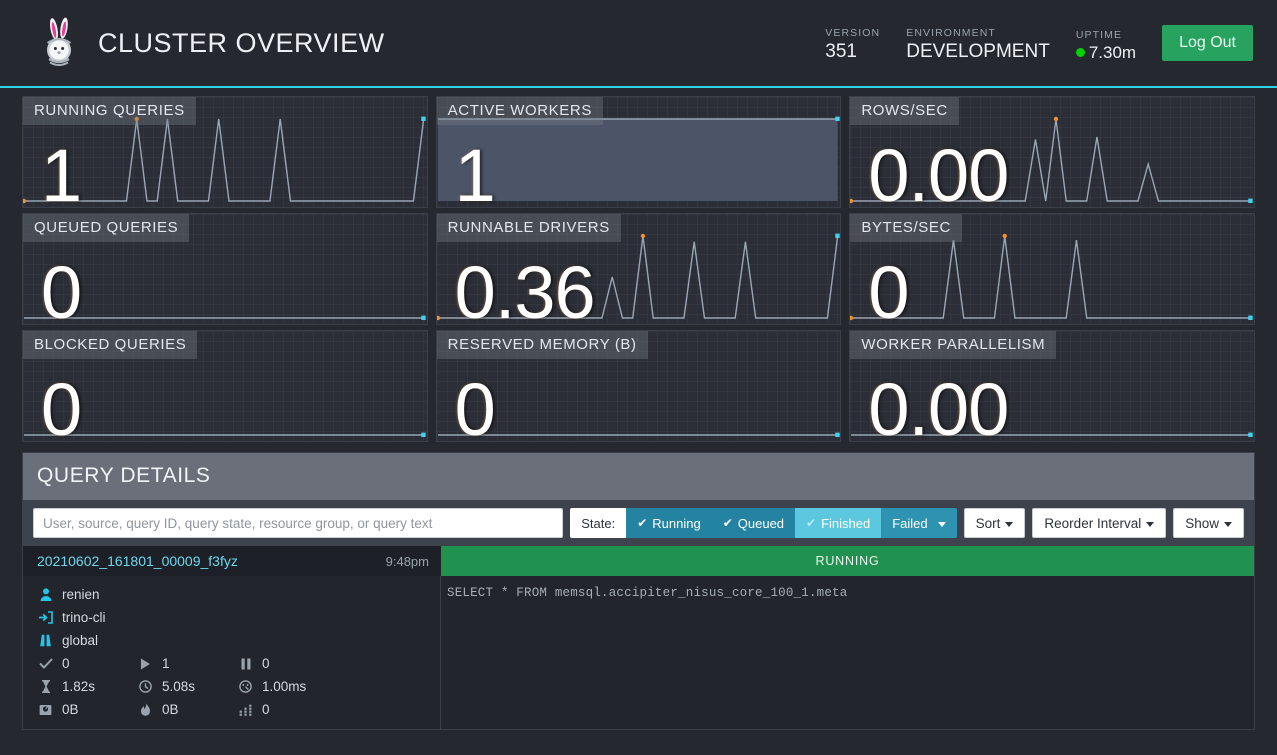  What do you see at coordinates (84, 617) in the screenshot?
I see `query-source: trino-cli` at bounding box center [84, 617].